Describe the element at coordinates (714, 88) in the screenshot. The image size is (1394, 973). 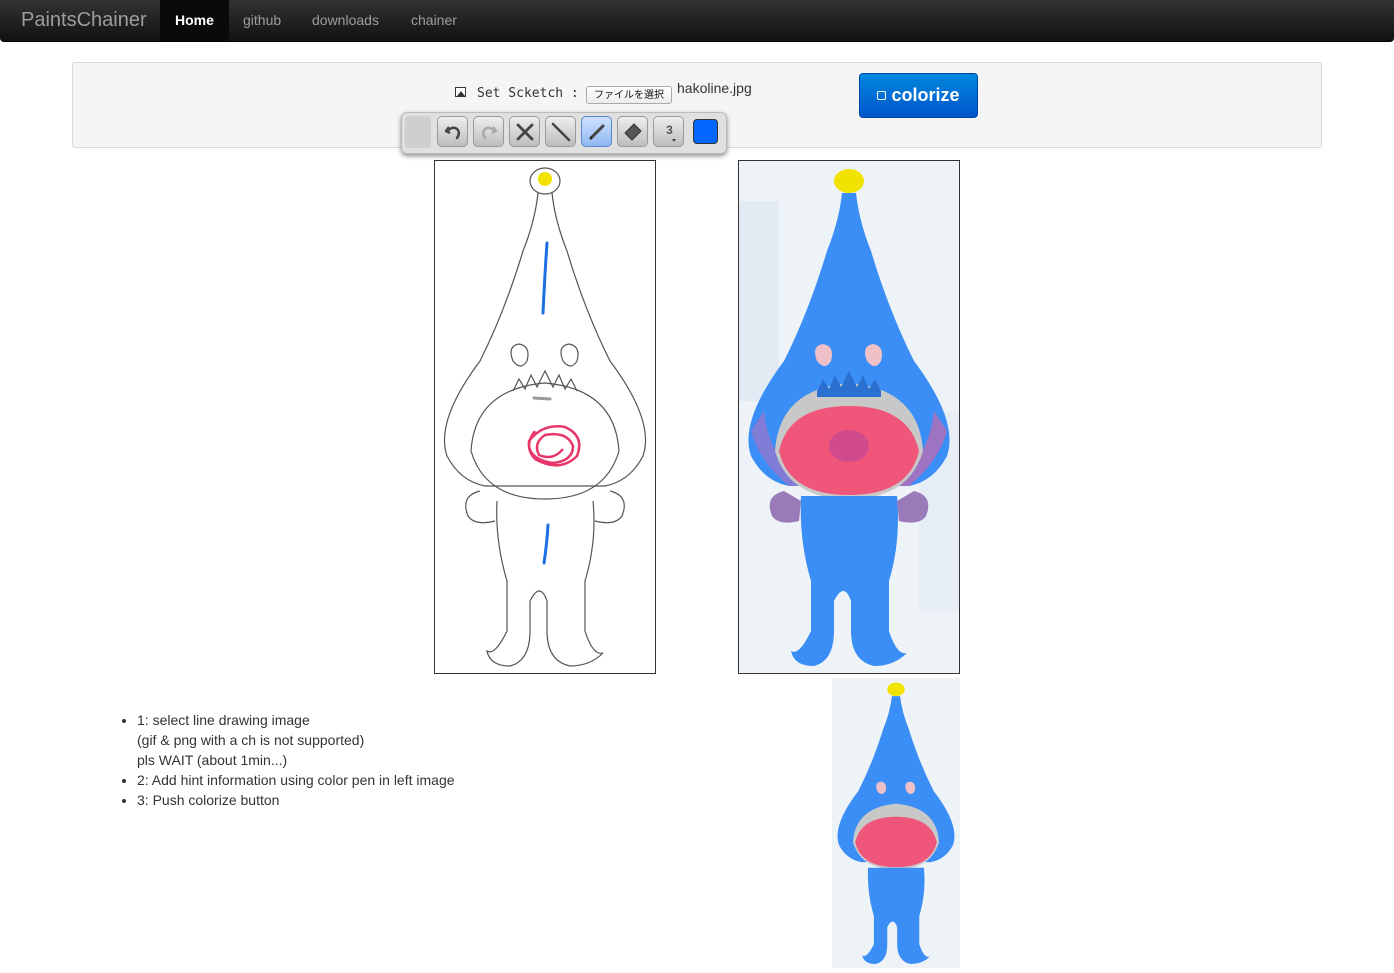
I see `selected-file-name: hakoline.jpg` at that location.